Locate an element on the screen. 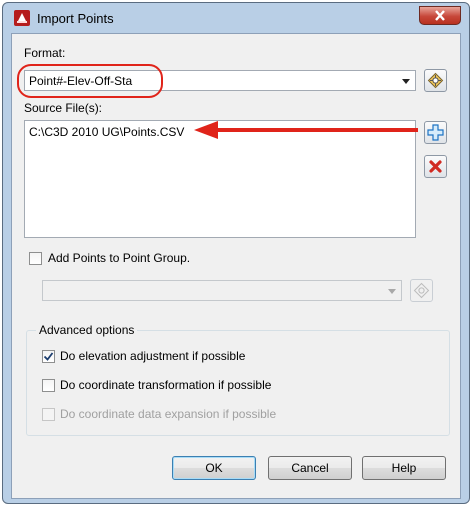 This screenshot has width=474, height=508. point-group-dropdown is located at coordinates (222, 290).